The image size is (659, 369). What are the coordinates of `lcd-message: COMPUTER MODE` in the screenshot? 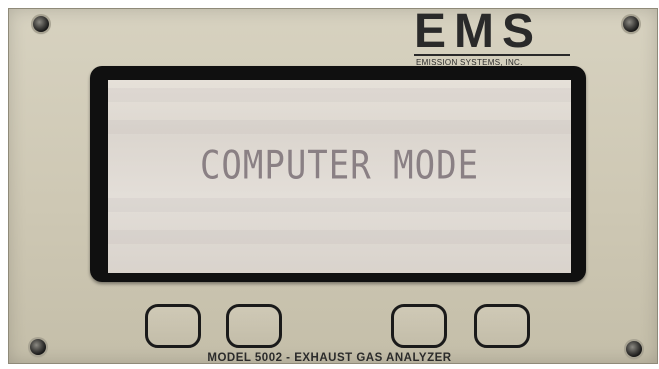 It's located at (339, 166).